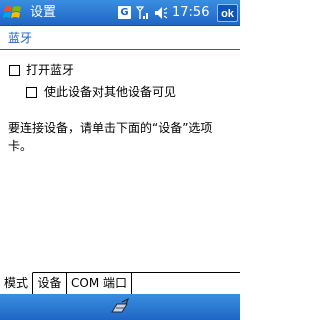  I want to click on tab-com-ports: COM 端口, so click(99, 283).